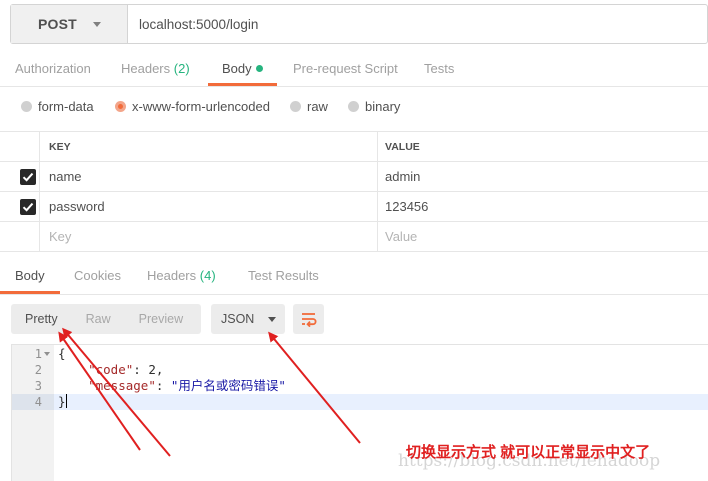 The height and width of the screenshot is (481, 708). What do you see at coordinates (209, 176) in the screenshot?
I see `kv-key-cell: name` at bounding box center [209, 176].